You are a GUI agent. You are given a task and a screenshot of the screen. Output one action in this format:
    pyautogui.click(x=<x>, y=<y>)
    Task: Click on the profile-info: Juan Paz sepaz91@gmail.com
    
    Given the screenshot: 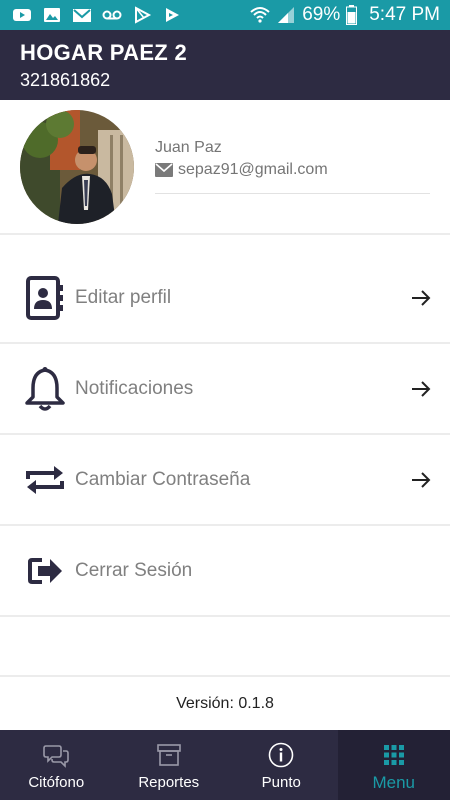 What is the action you would take?
    pyautogui.click(x=292, y=166)
    